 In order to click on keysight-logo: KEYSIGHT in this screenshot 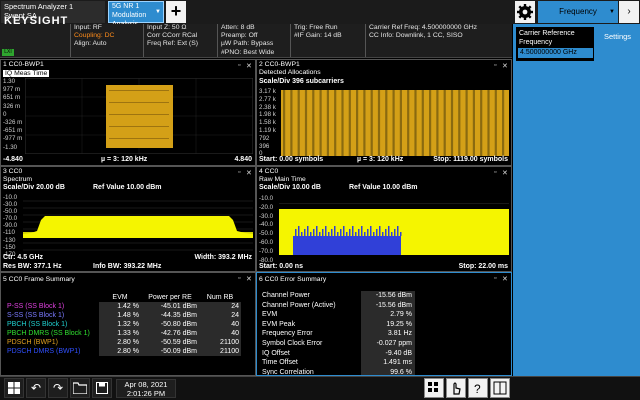, I will do `click(36, 21)`.